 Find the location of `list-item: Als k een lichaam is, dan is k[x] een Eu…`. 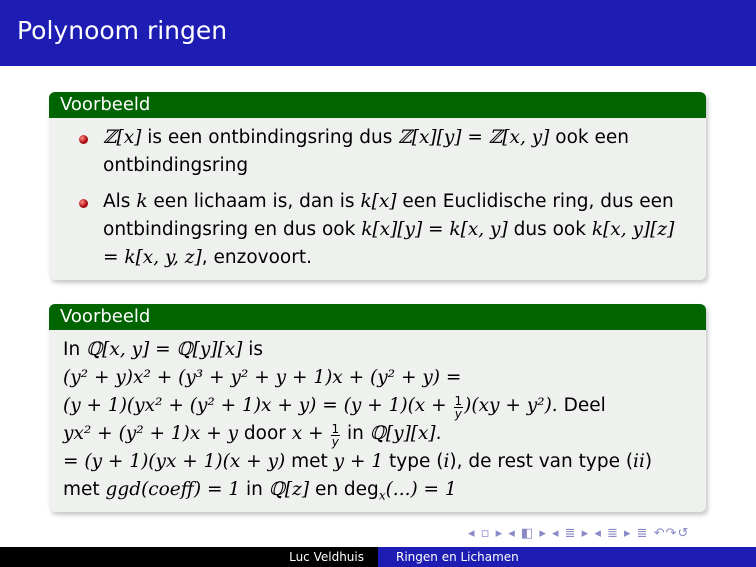

list-item: Als k een lichaam is, dan is k[x] een Eu… is located at coordinates (378, 230).